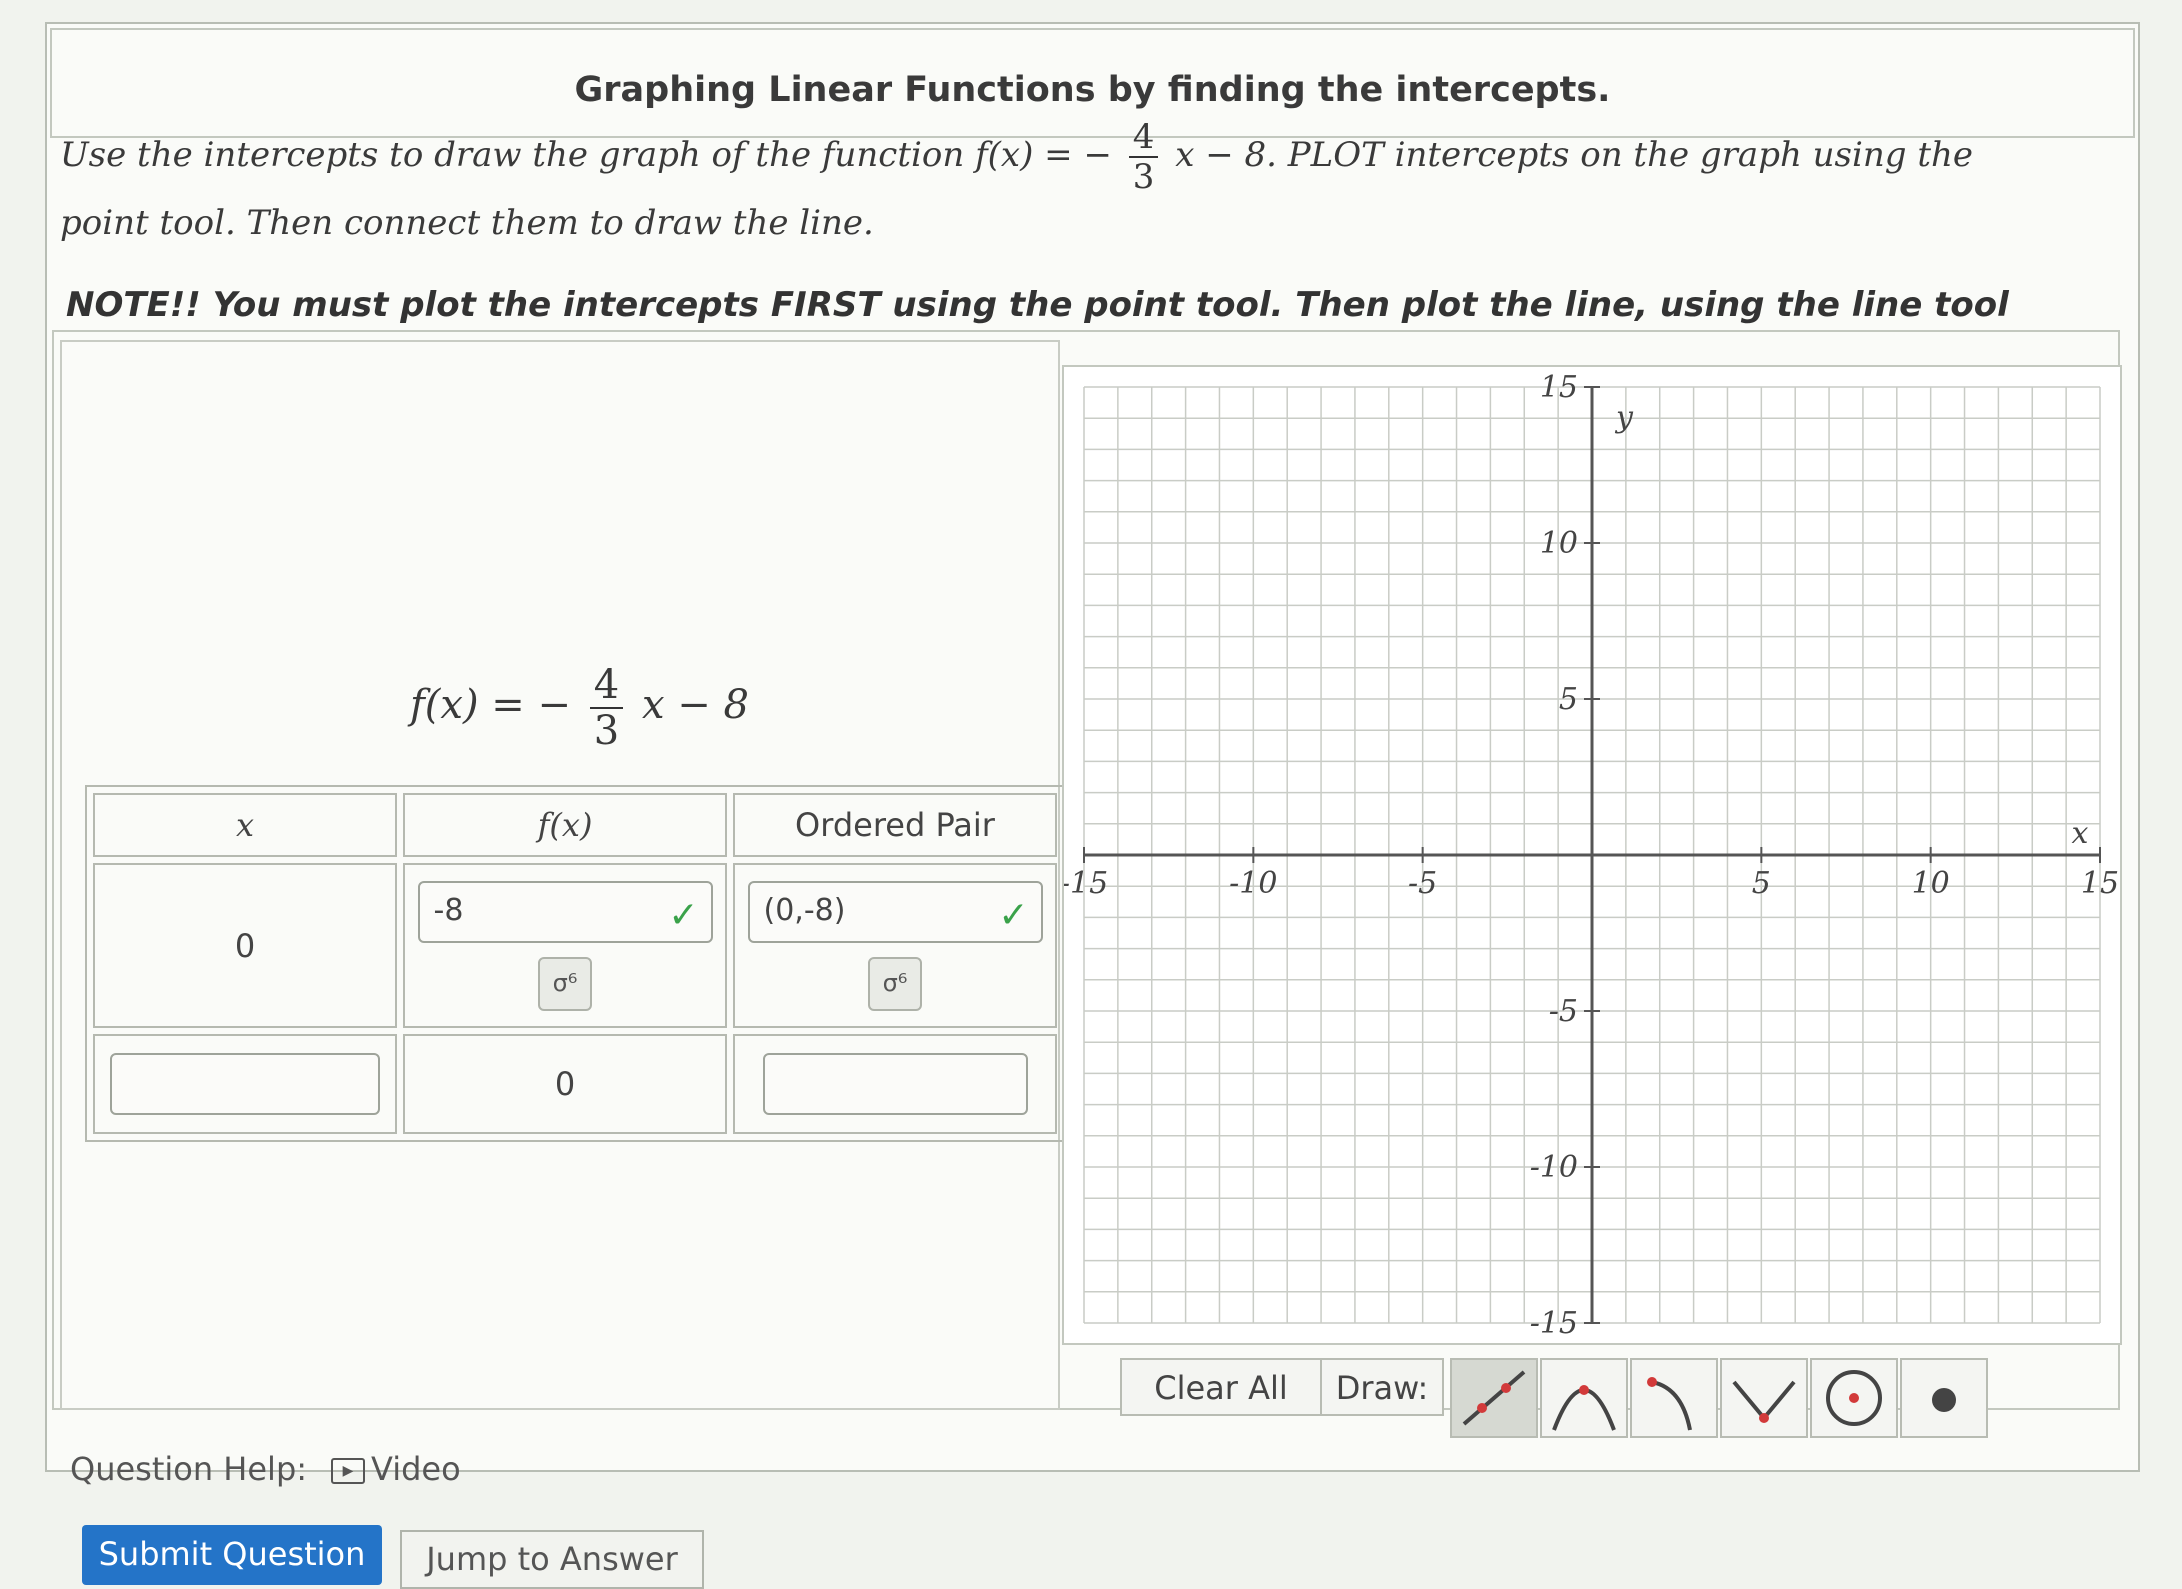 The width and height of the screenshot is (2182, 1589). What do you see at coordinates (565, 911) in the screenshot?
I see `fx-input-row1: -8 ✓` at bounding box center [565, 911].